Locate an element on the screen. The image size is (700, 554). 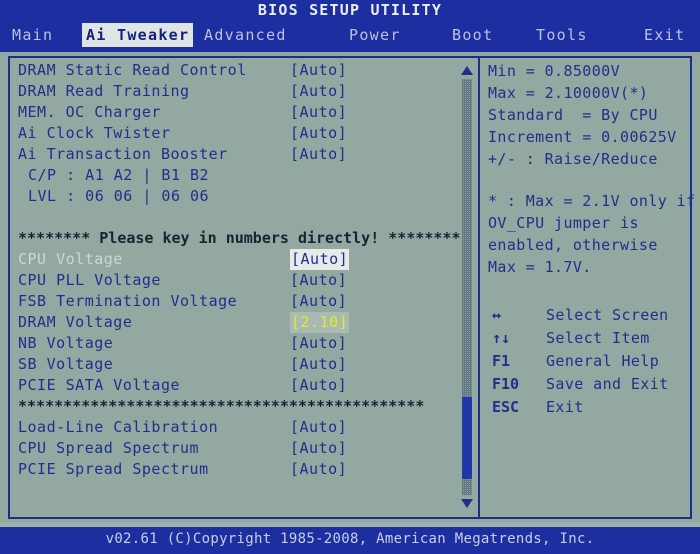
legend-row: ESC Exit is located at coordinates (588, 407).